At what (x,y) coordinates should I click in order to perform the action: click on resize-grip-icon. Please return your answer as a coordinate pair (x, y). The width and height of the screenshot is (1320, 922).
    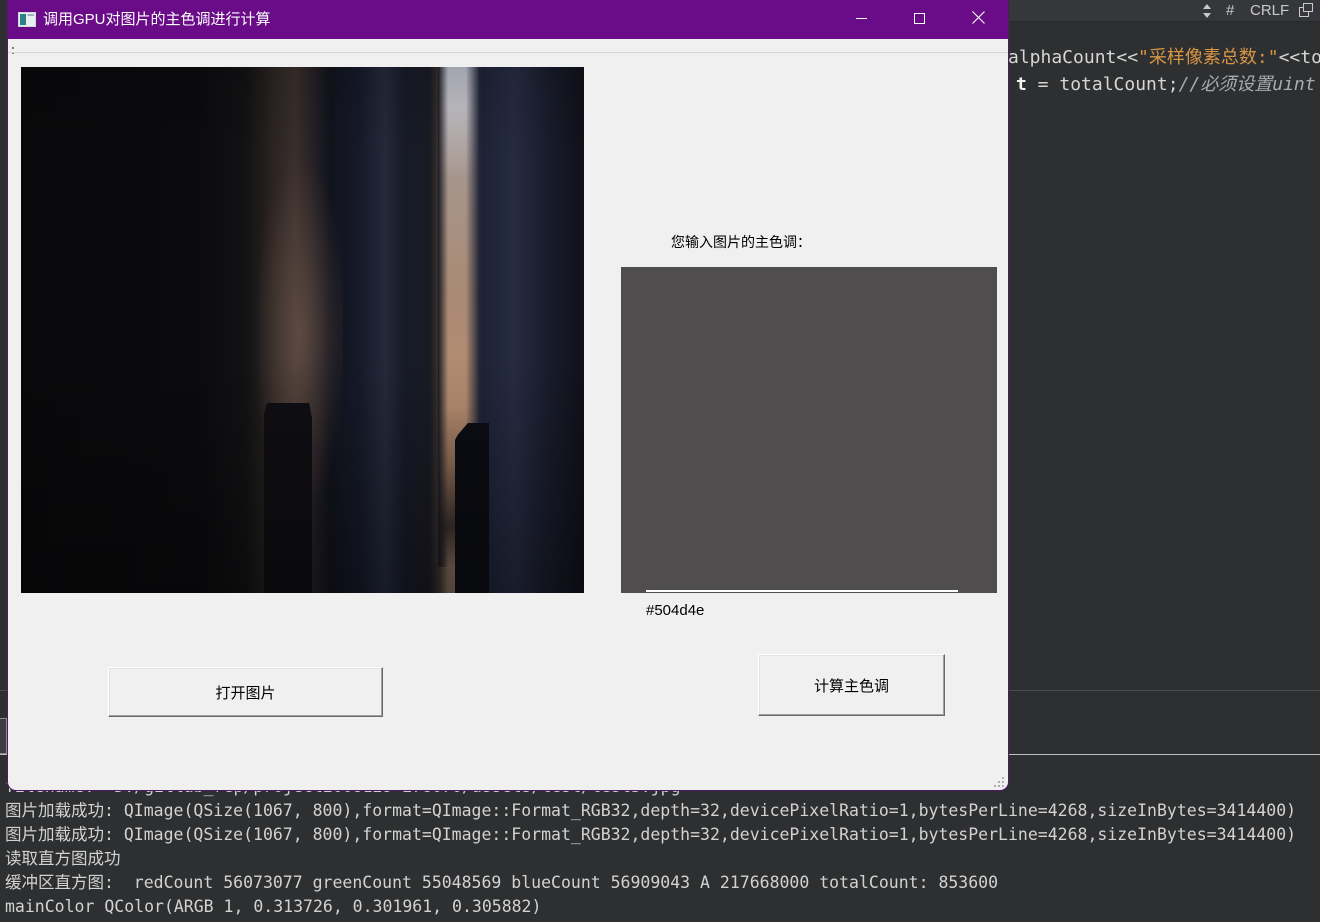
    Looking at the image, I should click on (999, 781).